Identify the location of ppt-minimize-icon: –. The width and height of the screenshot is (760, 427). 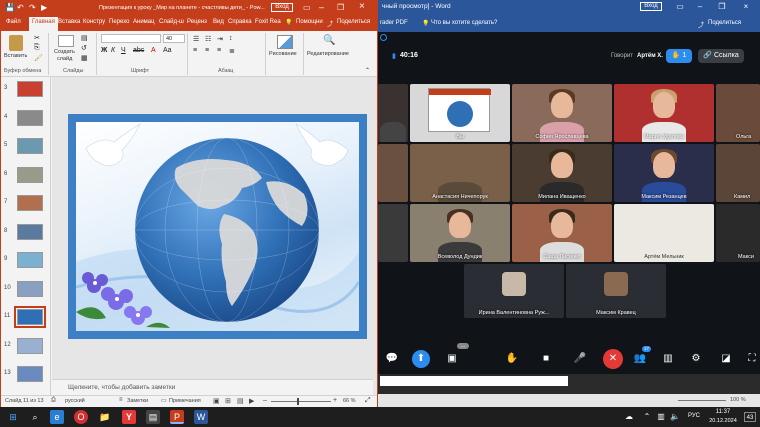
(321, 7).